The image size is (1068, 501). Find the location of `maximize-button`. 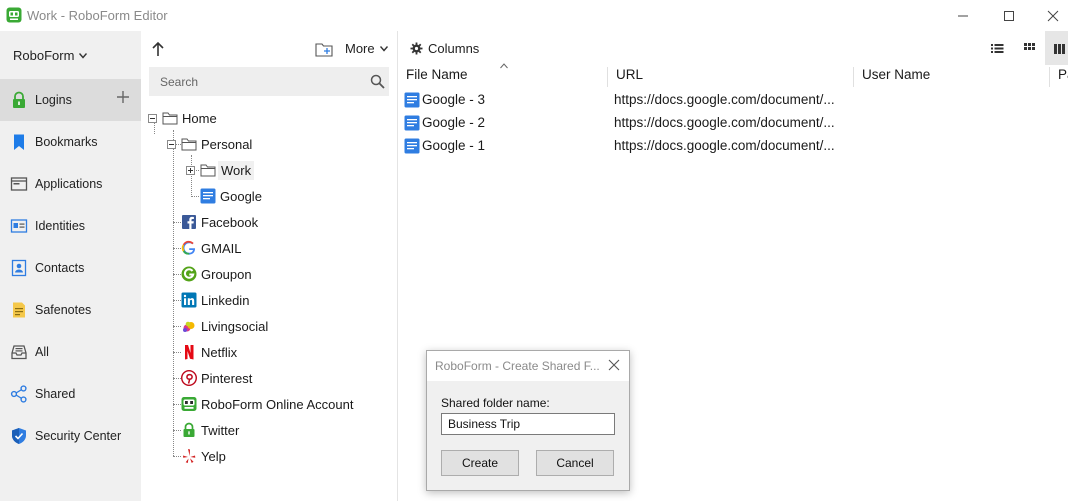

maximize-button is located at coordinates (1009, 15).